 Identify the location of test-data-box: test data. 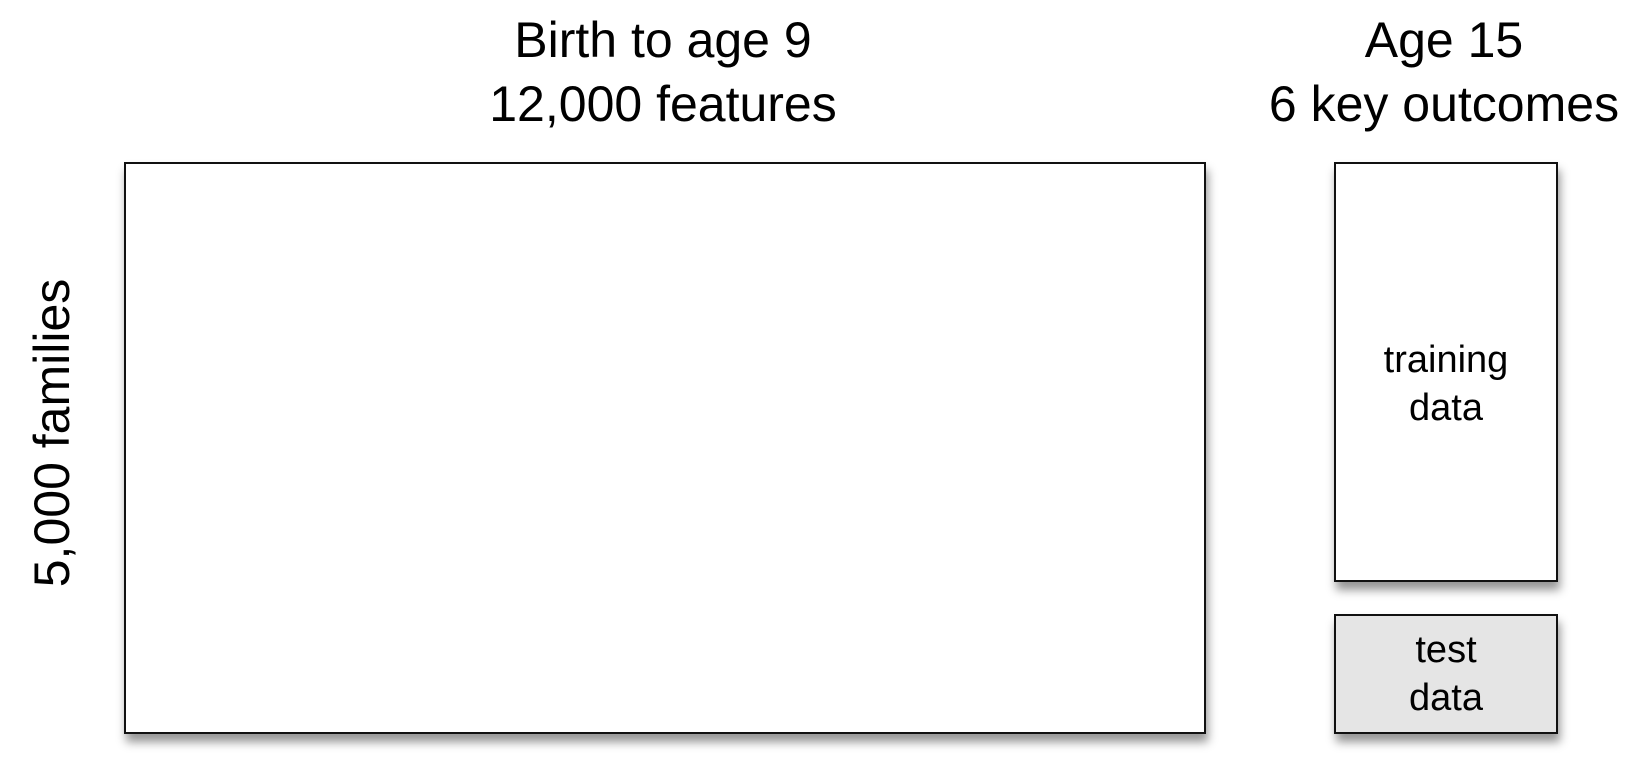
(1446, 674).